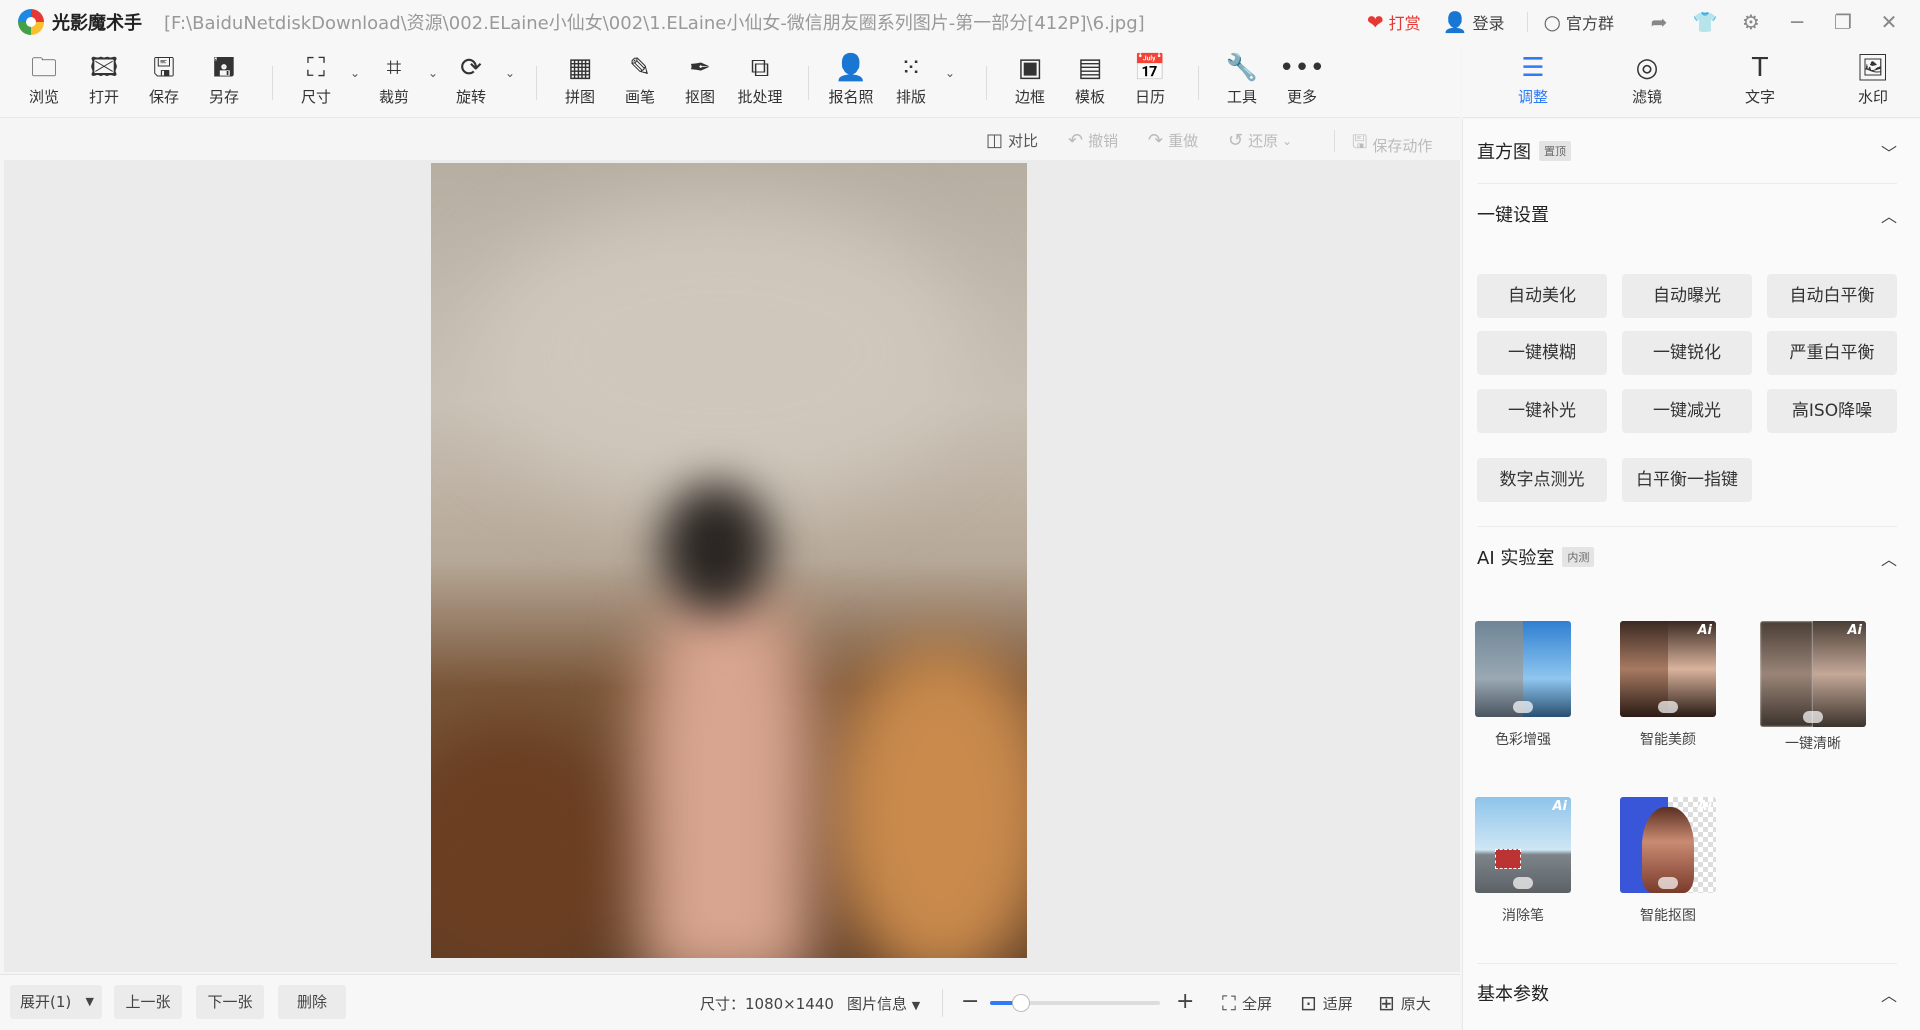 The image size is (1920, 1030). Describe the element at coordinates (1075, 1003) in the screenshot. I see `zoom-slider` at that location.